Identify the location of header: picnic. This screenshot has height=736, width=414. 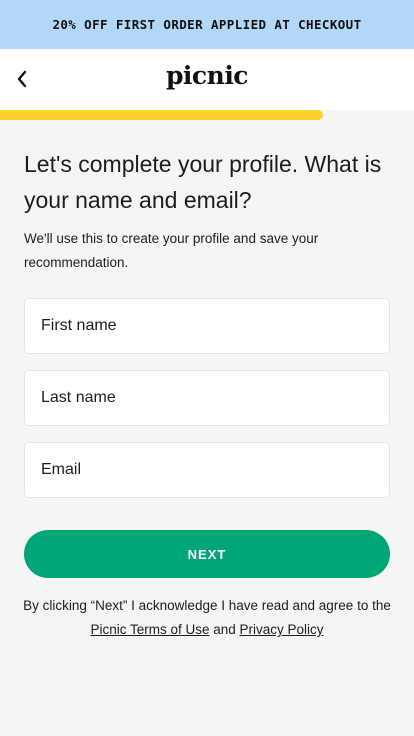
(207, 79).